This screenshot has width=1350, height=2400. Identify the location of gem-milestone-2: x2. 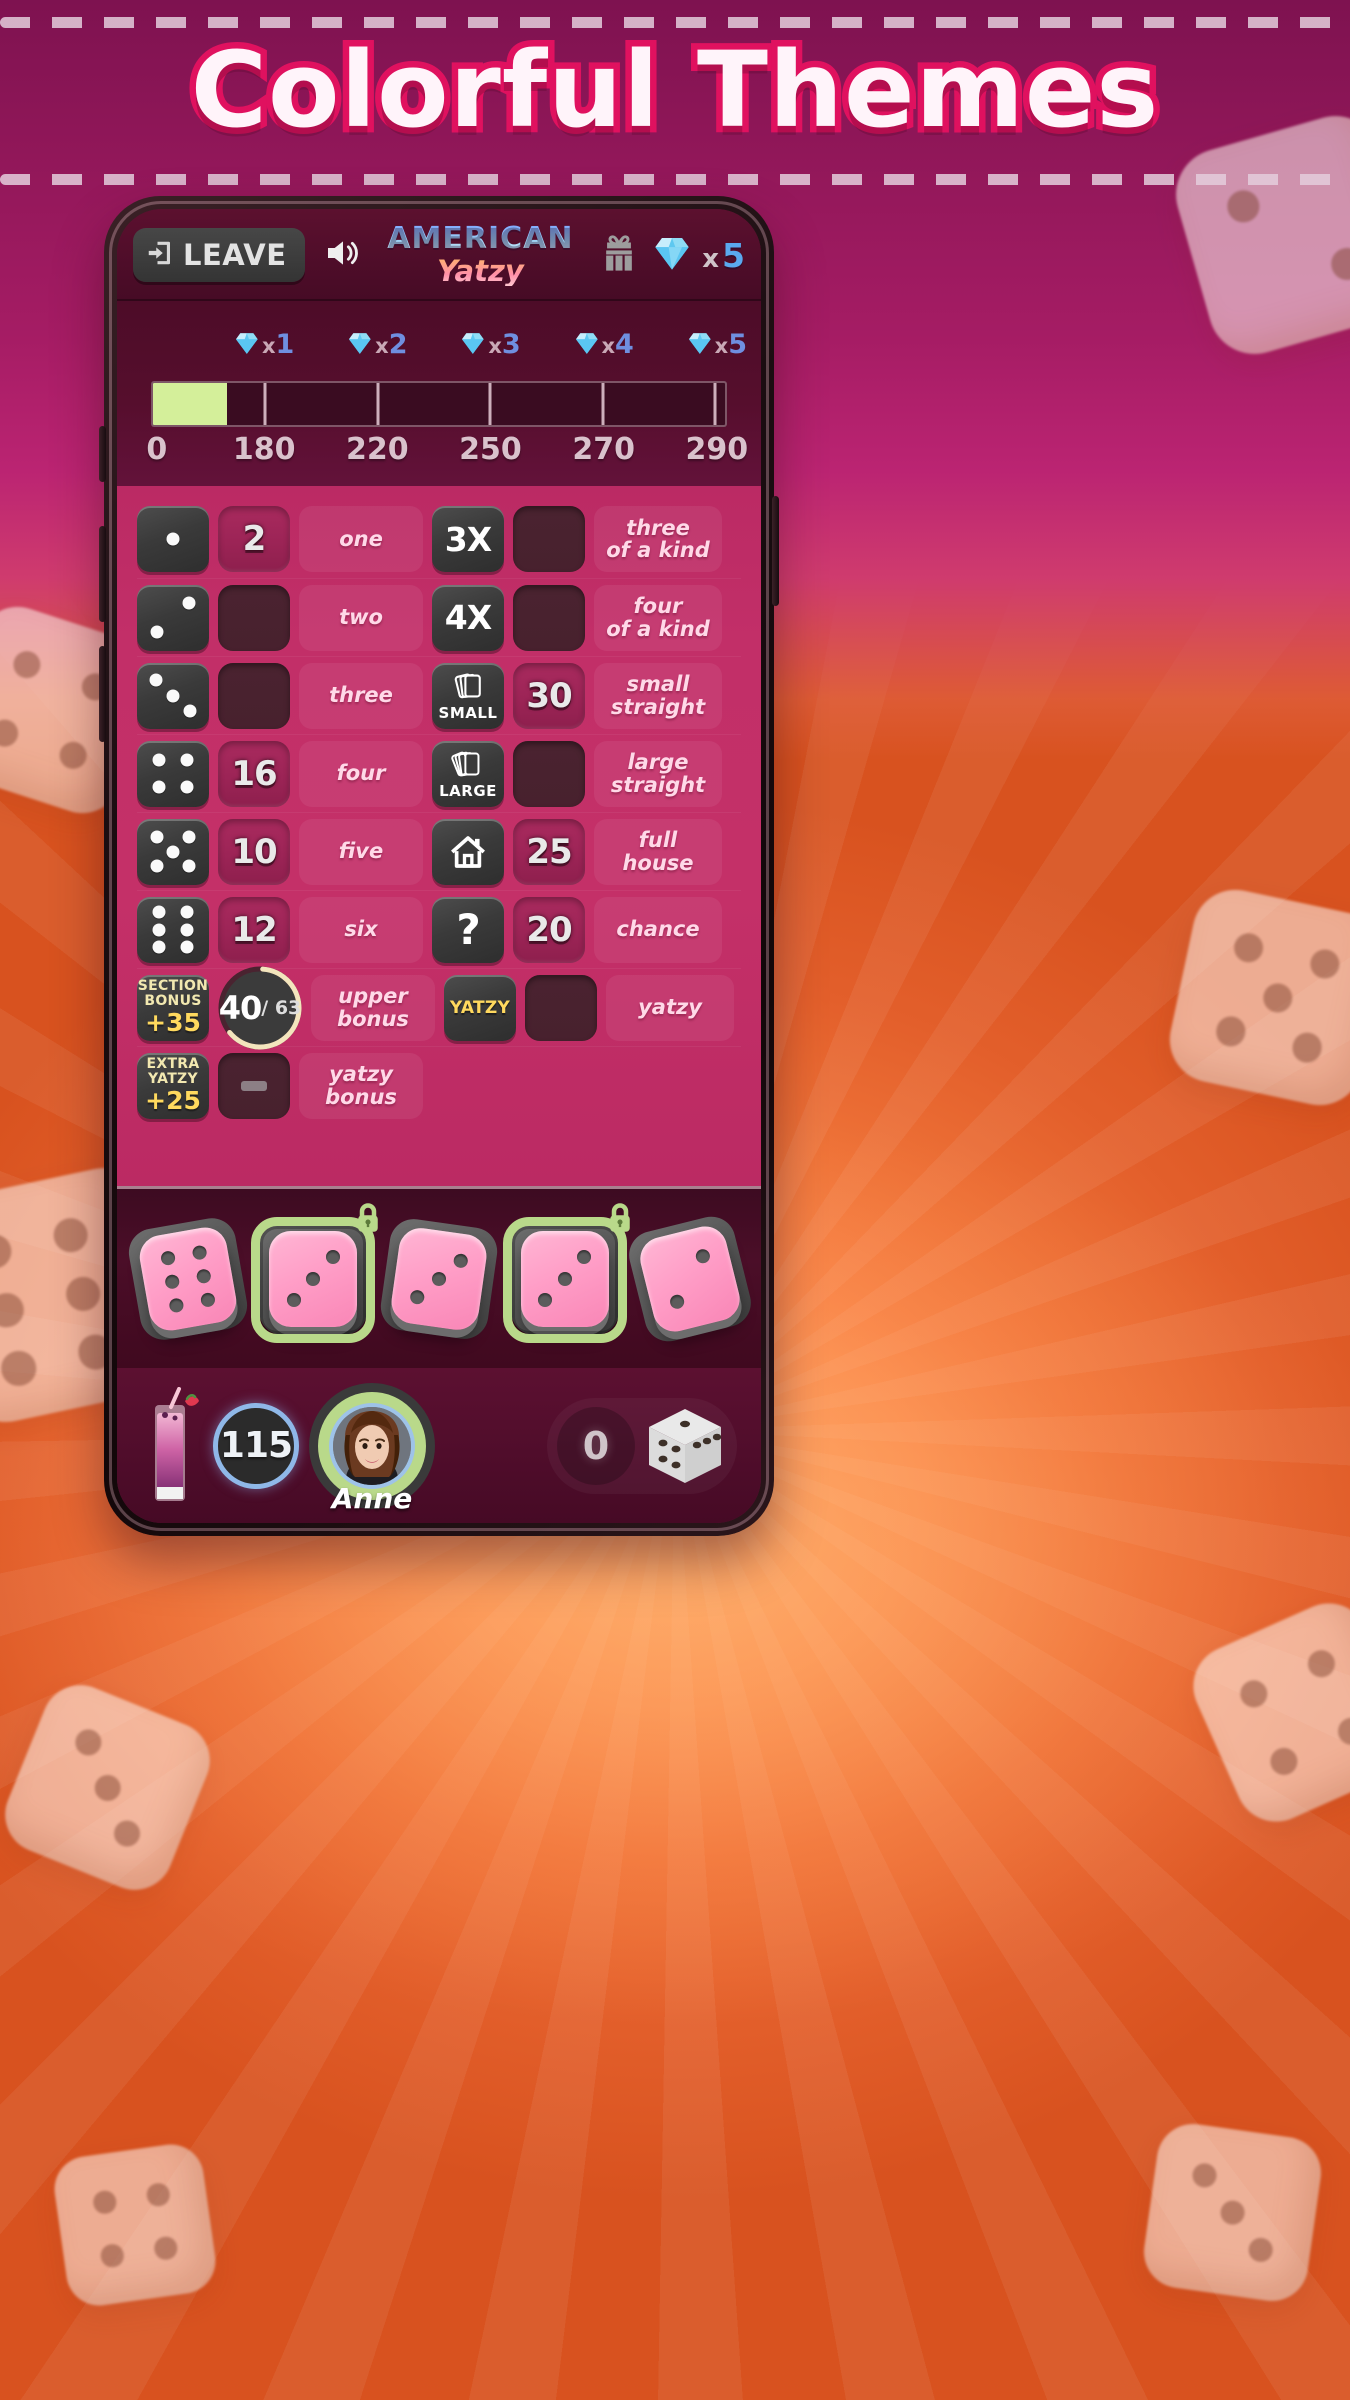
(377, 344).